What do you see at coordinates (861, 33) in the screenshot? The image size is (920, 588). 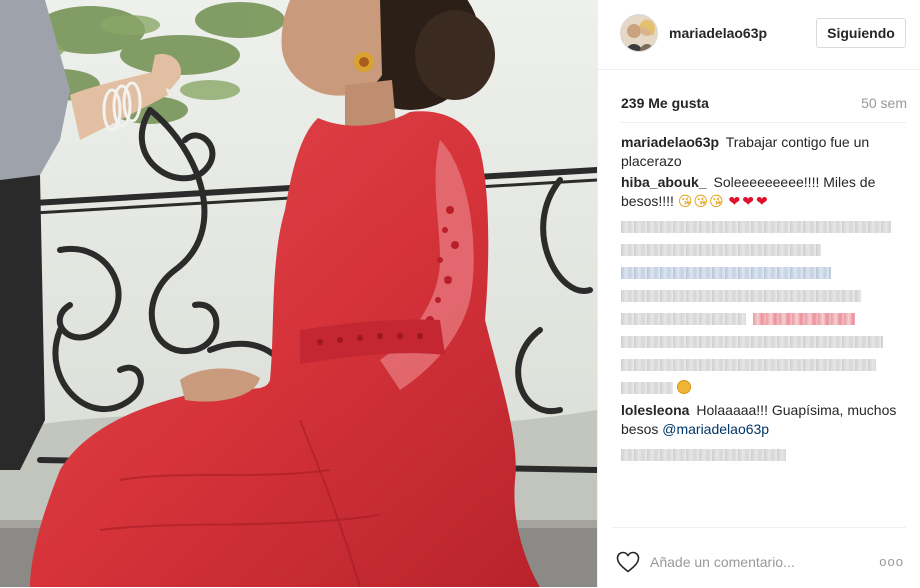 I see `following-button: Siguiendo` at bounding box center [861, 33].